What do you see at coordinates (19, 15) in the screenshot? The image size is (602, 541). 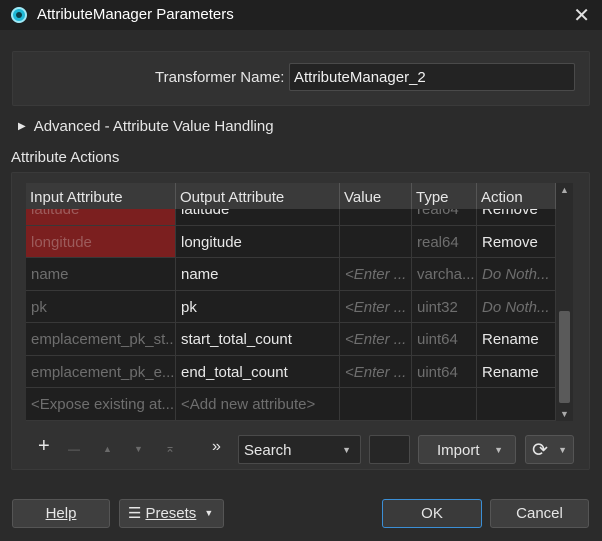 I see `app-logo-icon` at bounding box center [19, 15].